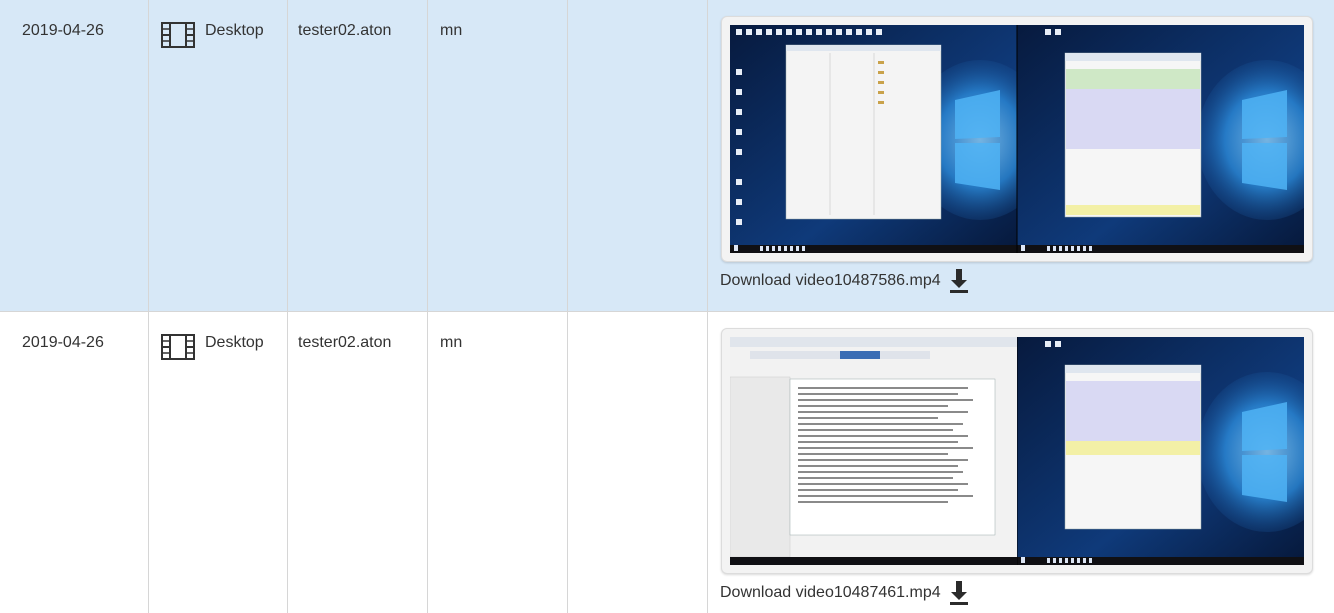  What do you see at coordinates (830, 593) in the screenshot?
I see `download-link: Download video10487461.mp4` at bounding box center [830, 593].